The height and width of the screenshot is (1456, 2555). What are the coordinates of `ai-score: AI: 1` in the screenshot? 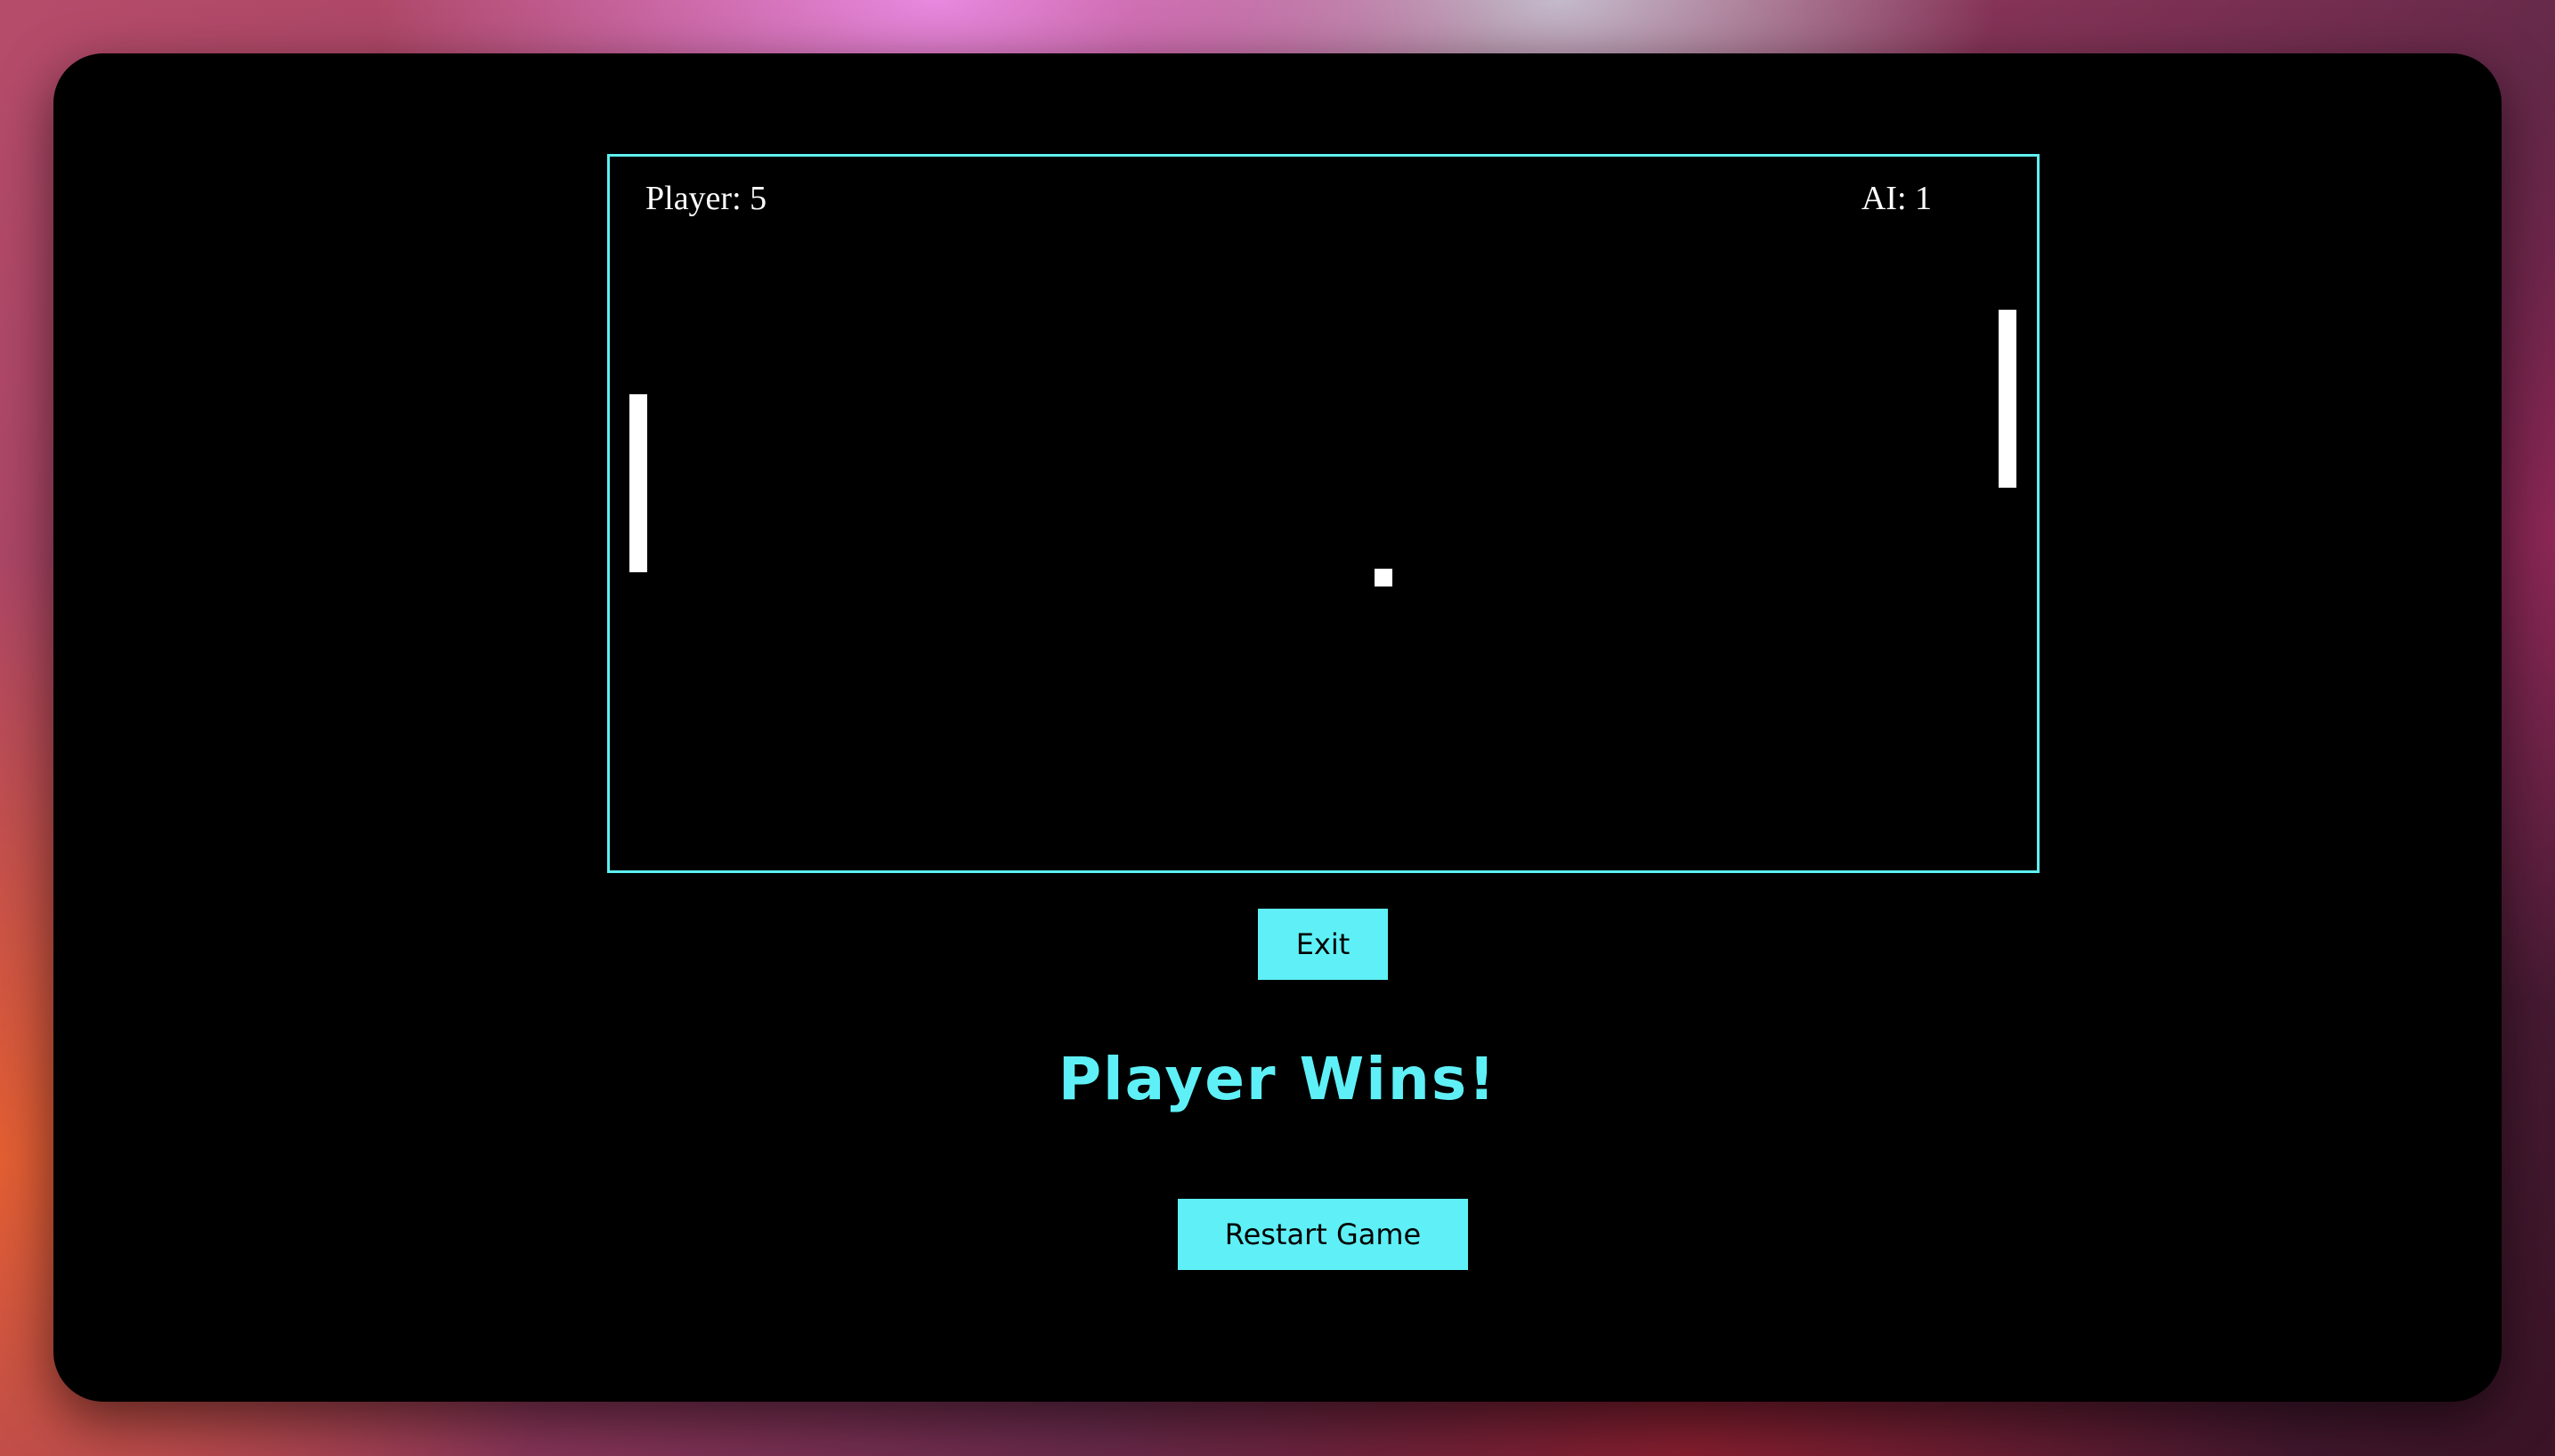 It's located at (1896, 198).